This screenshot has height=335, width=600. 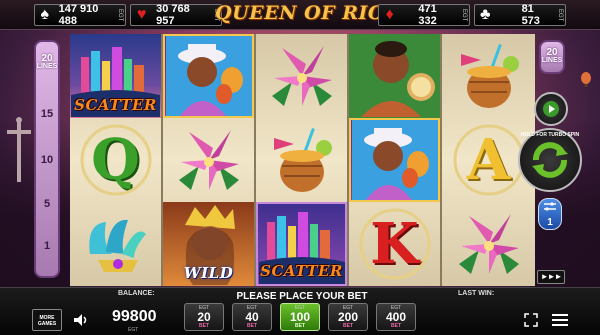 What do you see at coordinates (550, 214) in the screenshot?
I see `autoplay-button: 1` at bounding box center [550, 214].